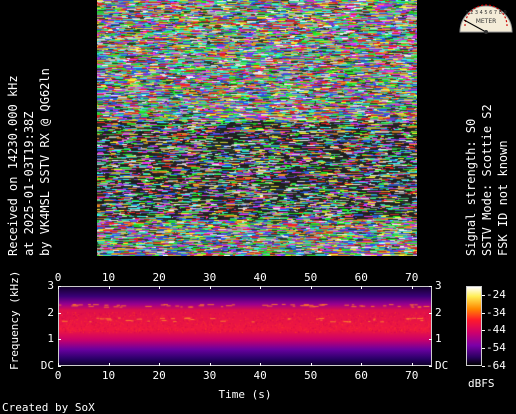  What do you see at coordinates (474, 326) in the screenshot?
I see `colorbar` at bounding box center [474, 326].